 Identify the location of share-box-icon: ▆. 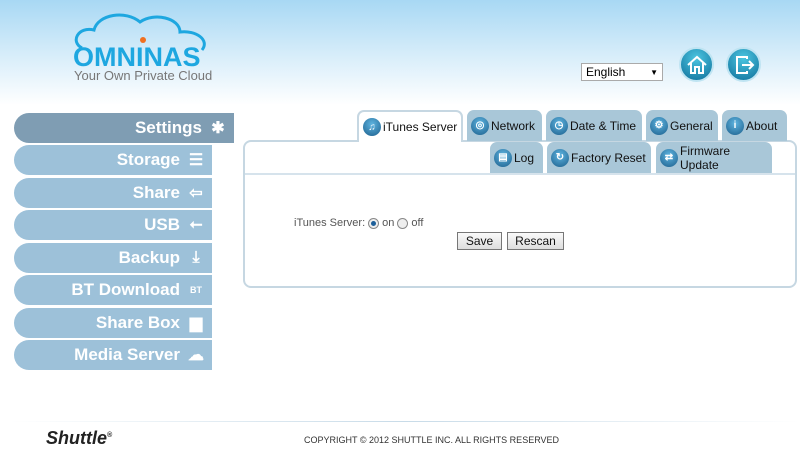
(196, 323).